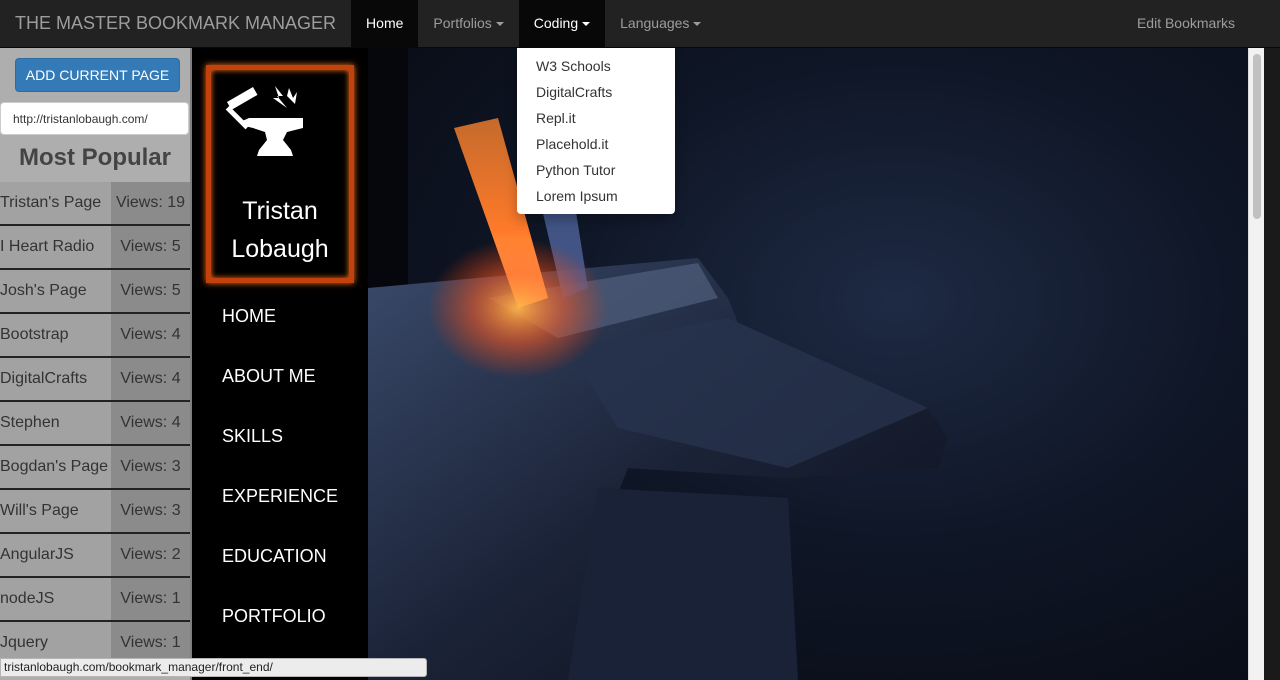 The image size is (1280, 680). Describe the element at coordinates (55, 555) in the screenshot. I see `popular-name: AngularJS` at that location.